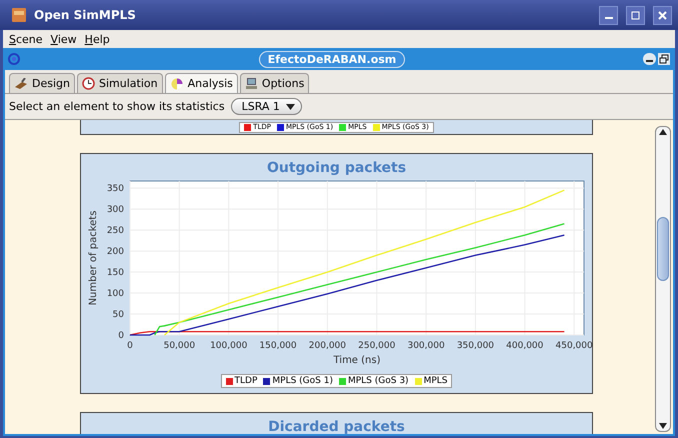 The width and height of the screenshot is (678, 438). I want to click on menu-item: View, so click(63, 39).